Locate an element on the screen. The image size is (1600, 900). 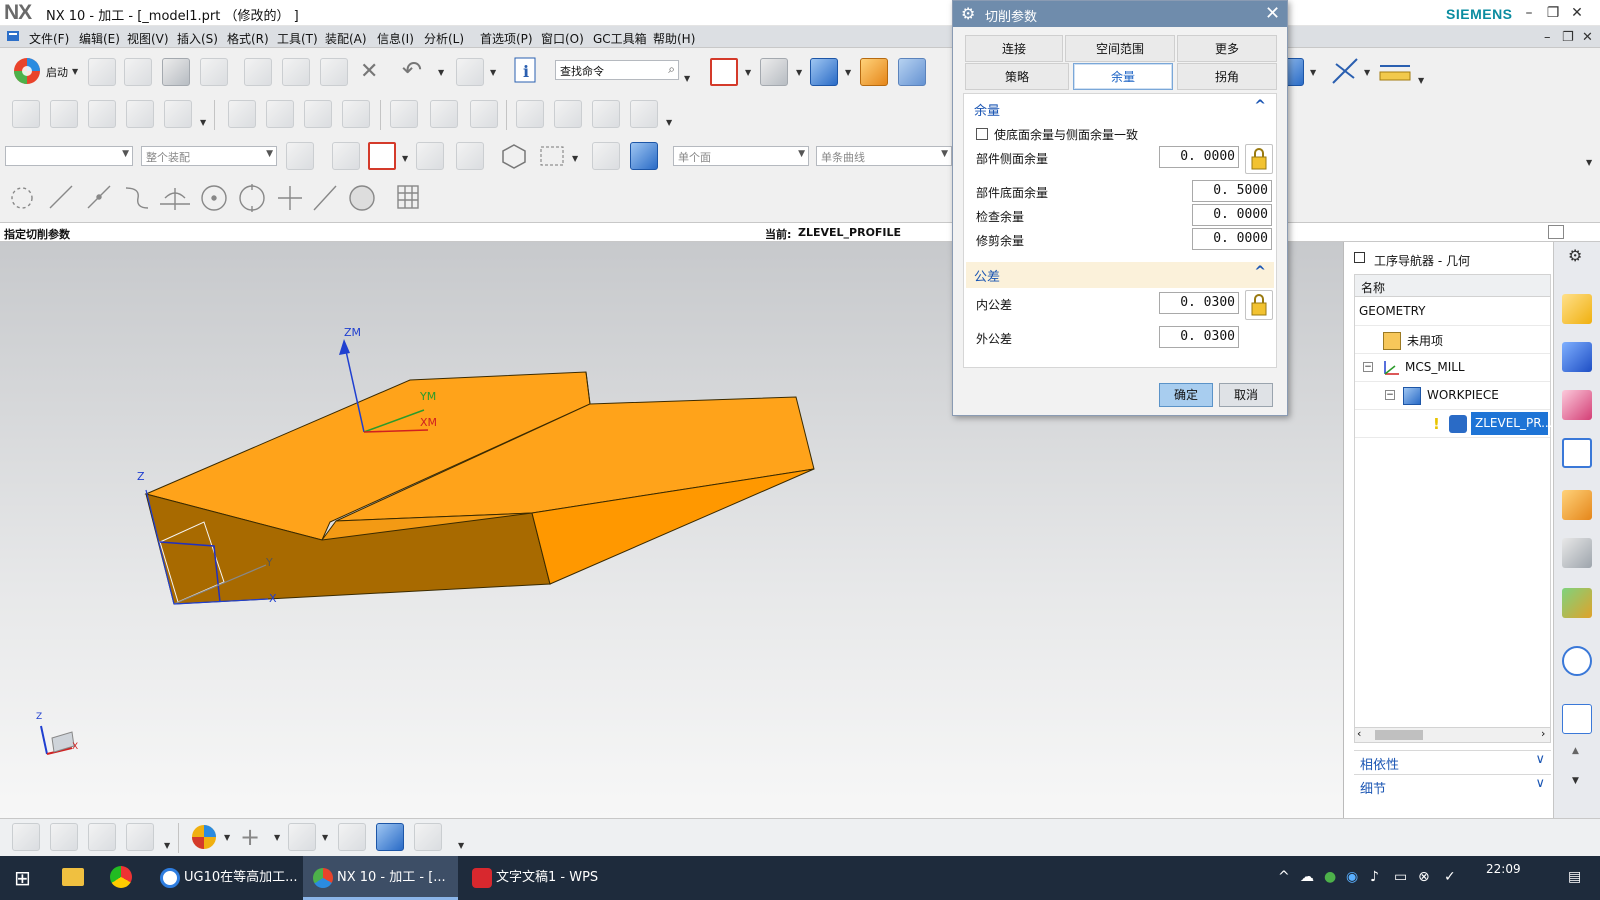
notifications-icon: ▤ is located at coordinates (1574, 877).